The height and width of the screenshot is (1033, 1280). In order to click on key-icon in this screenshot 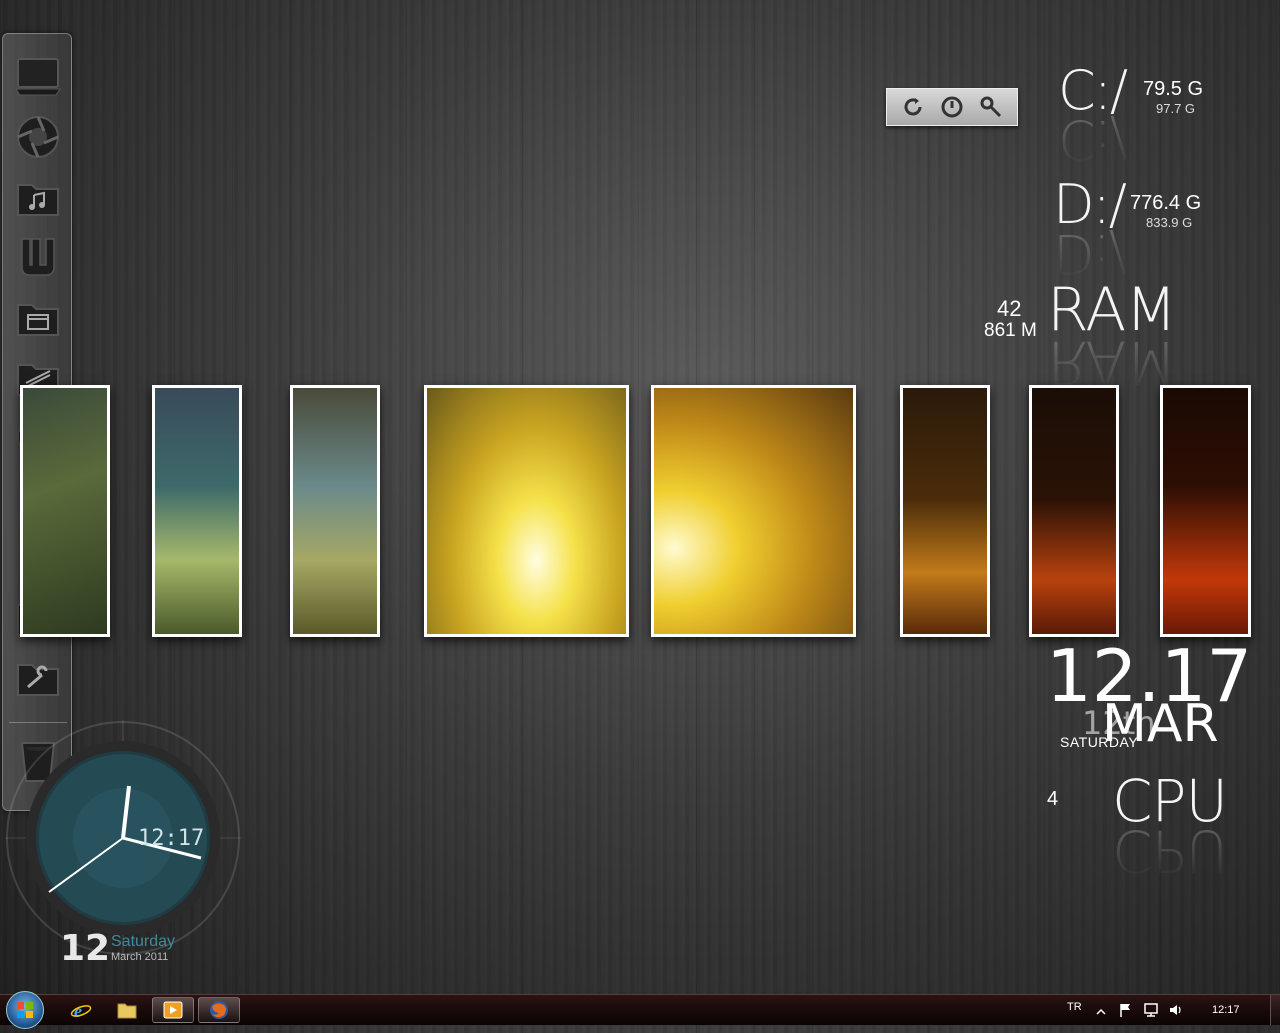, I will do `click(991, 107)`.